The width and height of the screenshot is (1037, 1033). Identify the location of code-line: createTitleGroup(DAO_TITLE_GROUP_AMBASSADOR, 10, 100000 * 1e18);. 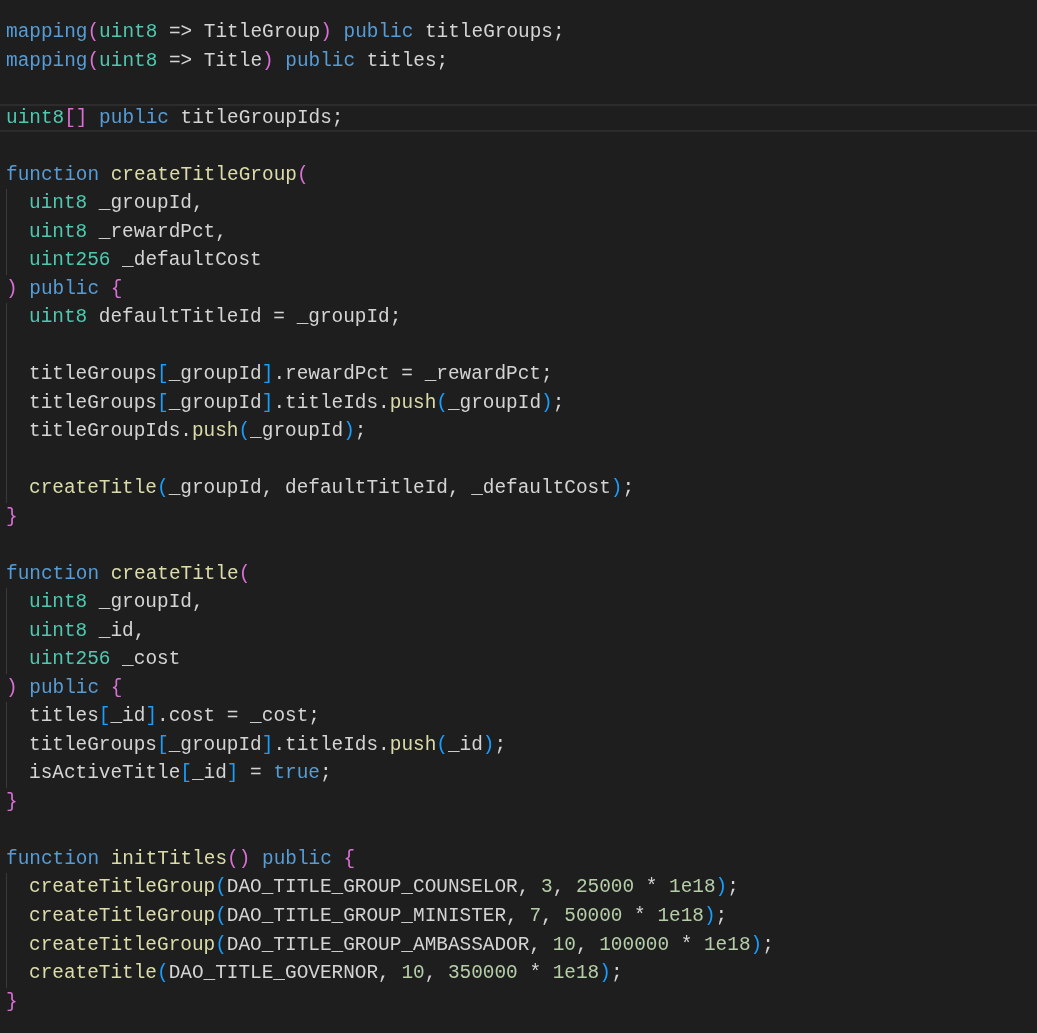
(401, 945).